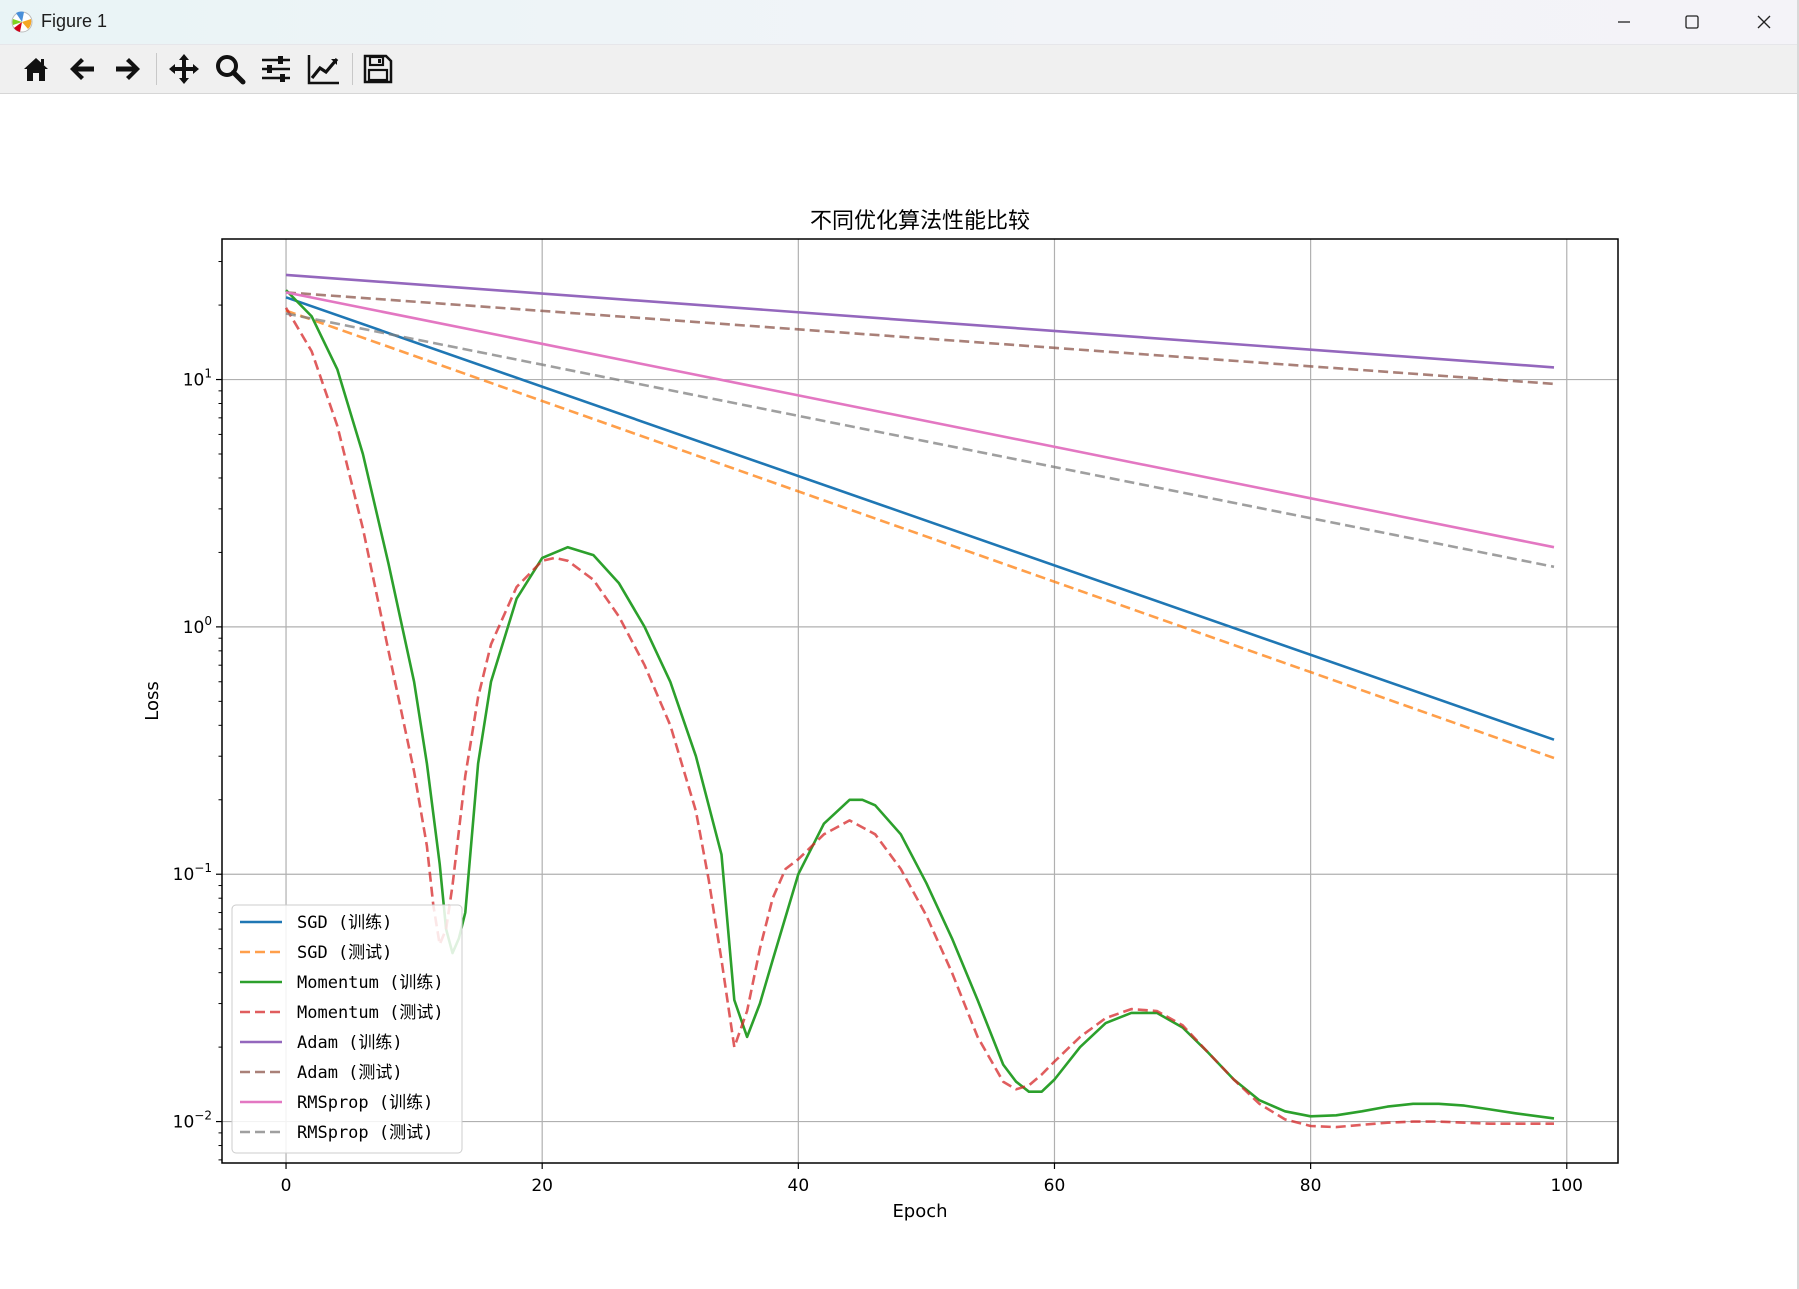 The width and height of the screenshot is (1799, 1289). I want to click on x-tick-label: 100, so click(1567, 1186).